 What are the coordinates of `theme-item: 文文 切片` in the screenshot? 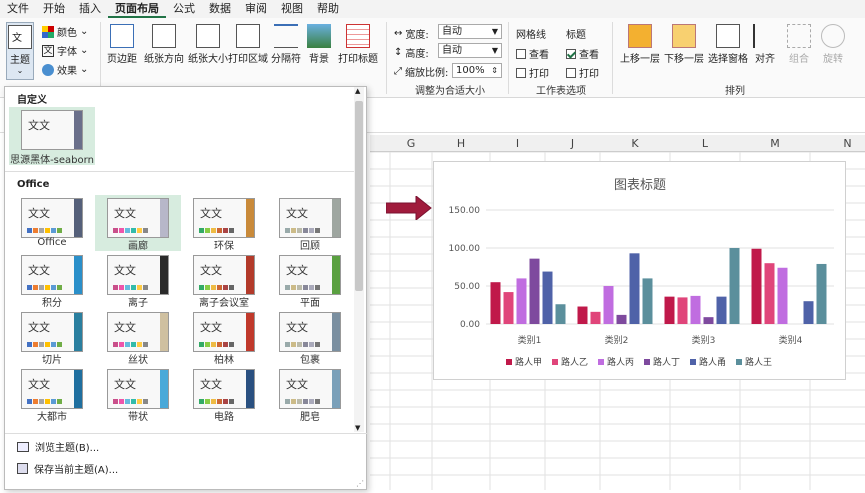 It's located at (52, 337).